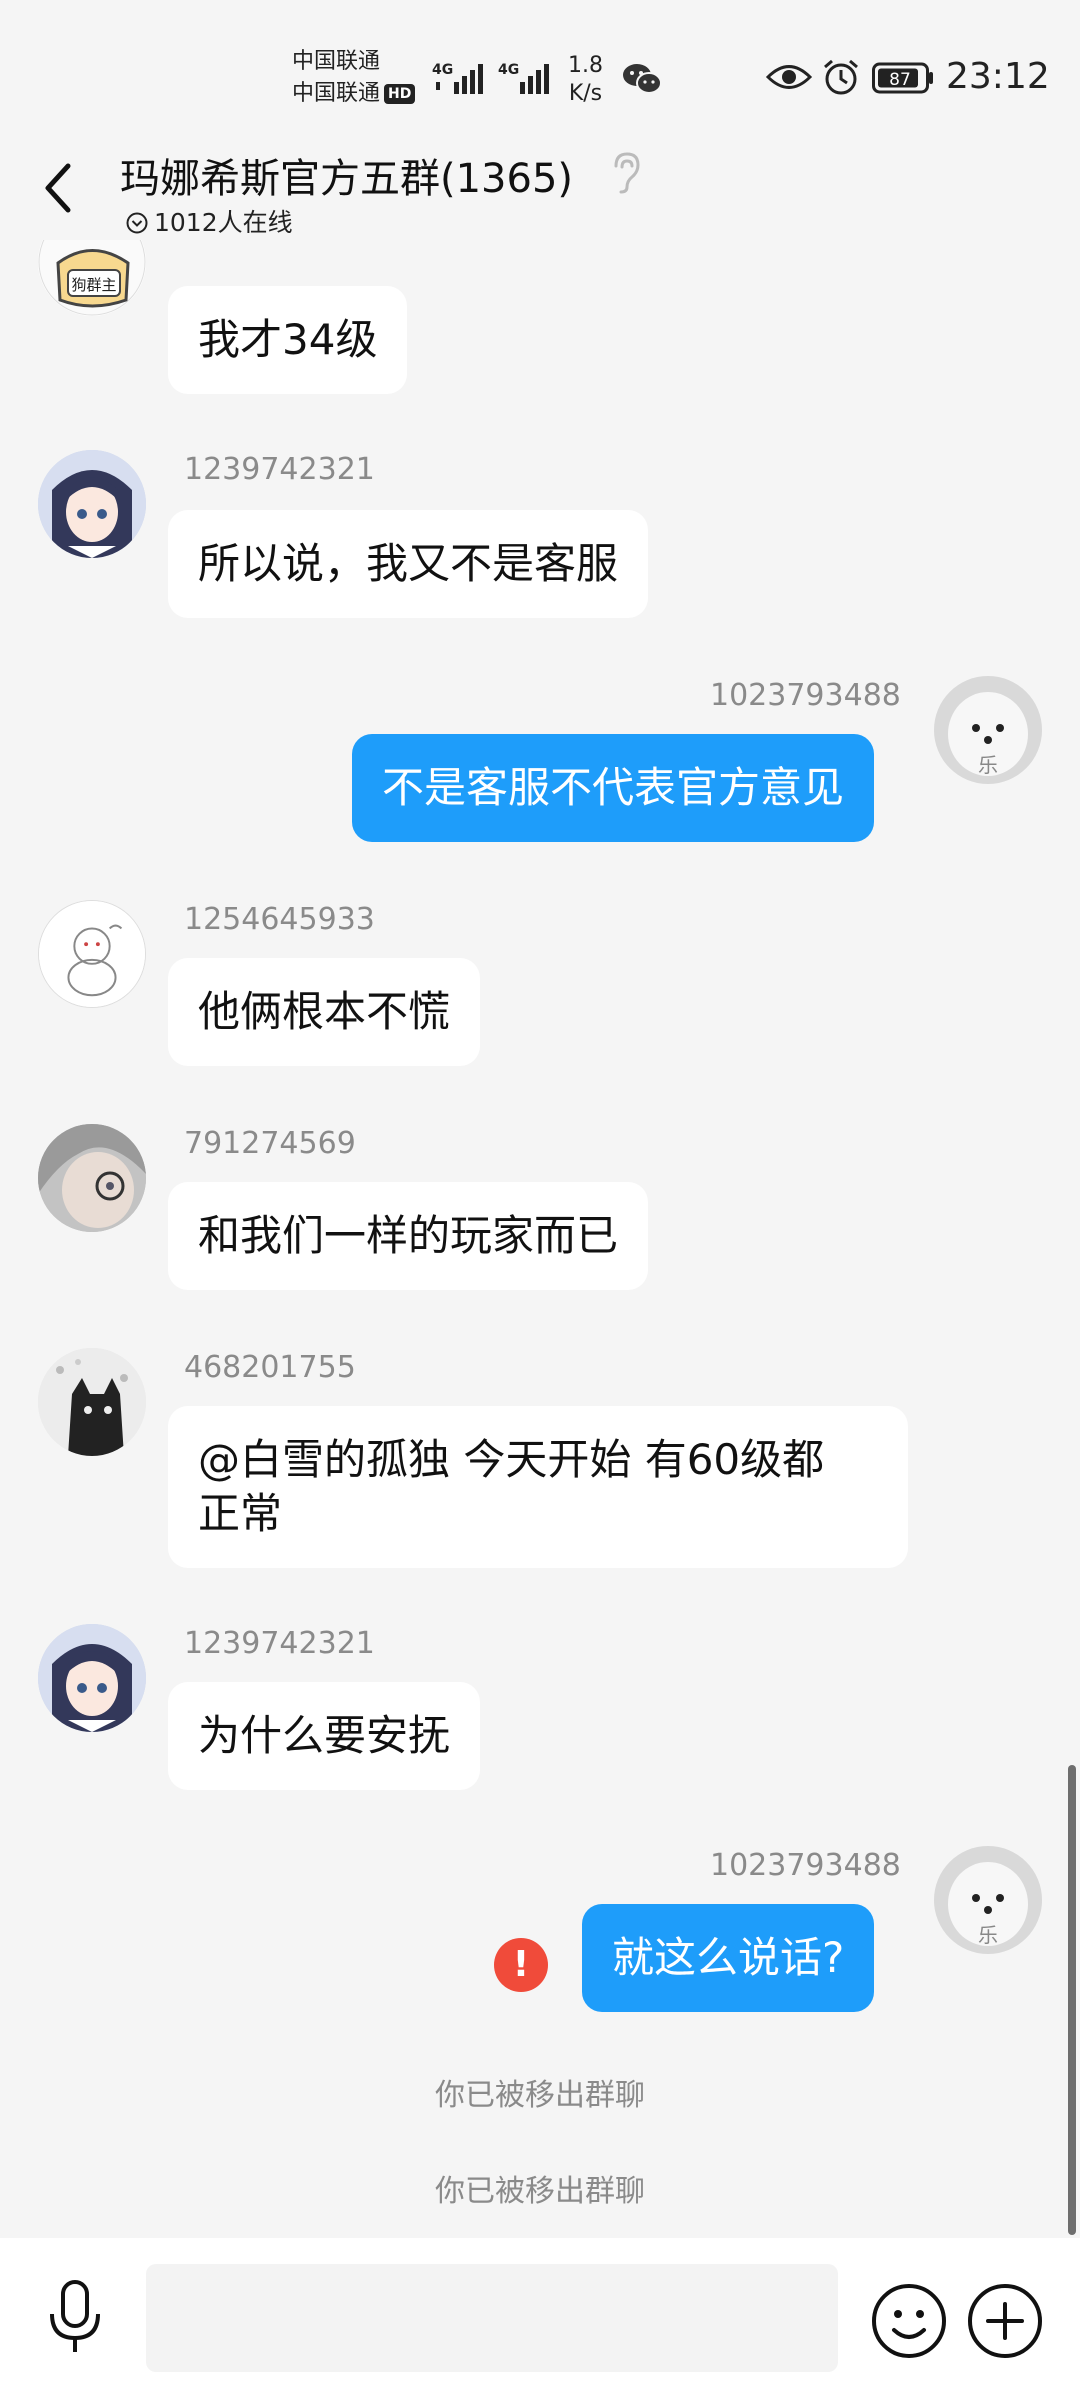  I want to click on back-button, so click(58, 188).